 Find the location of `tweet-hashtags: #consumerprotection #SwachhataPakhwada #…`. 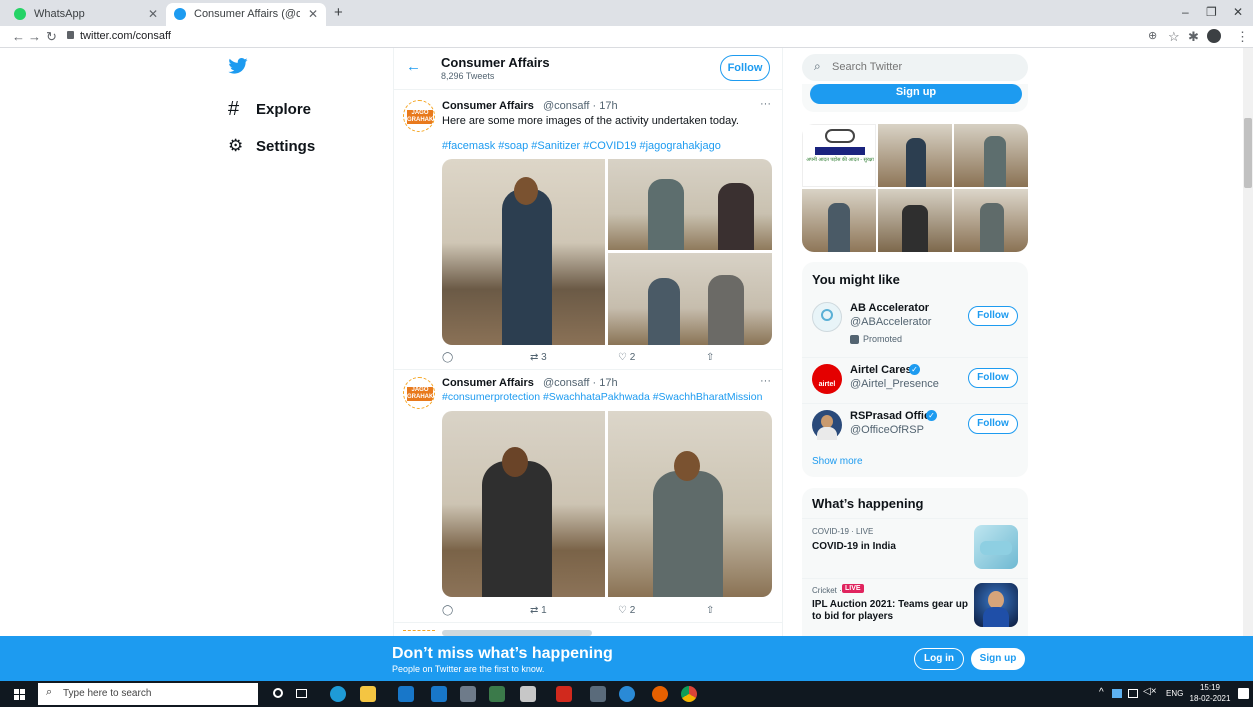

tweet-hashtags: #consumerprotection #SwachhataPakhwada #… is located at coordinates (609, 397).